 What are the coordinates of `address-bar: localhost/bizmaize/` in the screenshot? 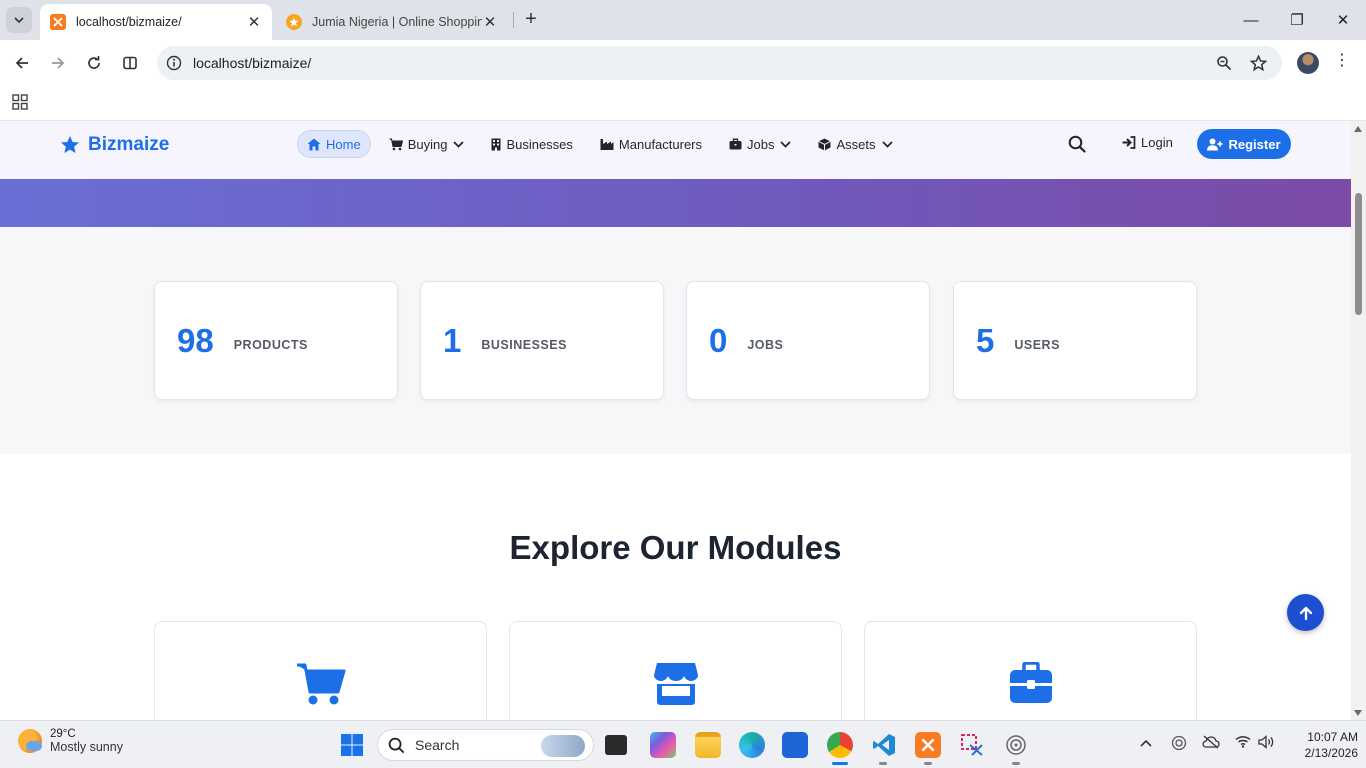 It's located at (719, 63).